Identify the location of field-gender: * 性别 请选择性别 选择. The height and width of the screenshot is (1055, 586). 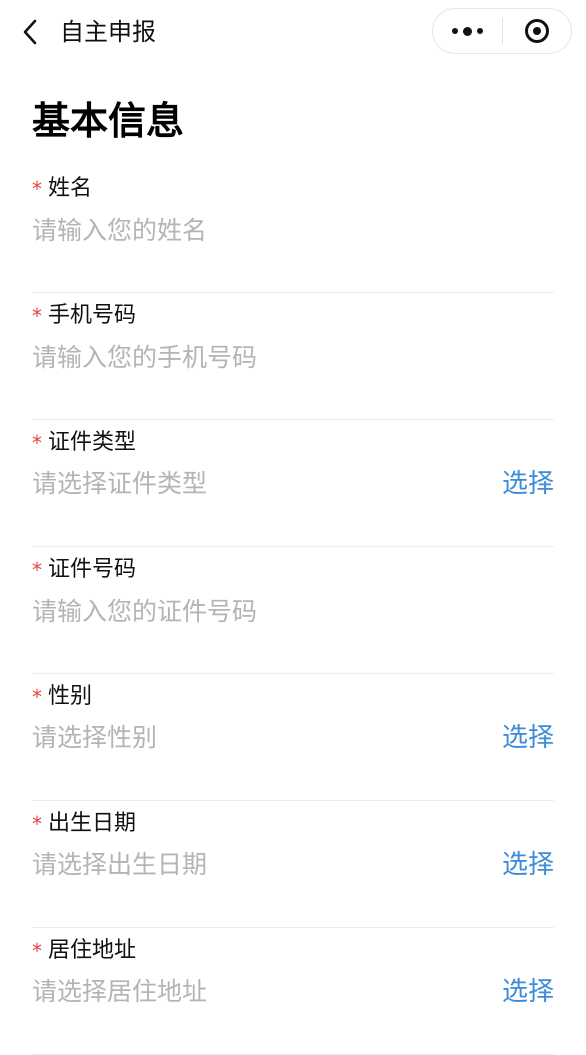
(293, 737).